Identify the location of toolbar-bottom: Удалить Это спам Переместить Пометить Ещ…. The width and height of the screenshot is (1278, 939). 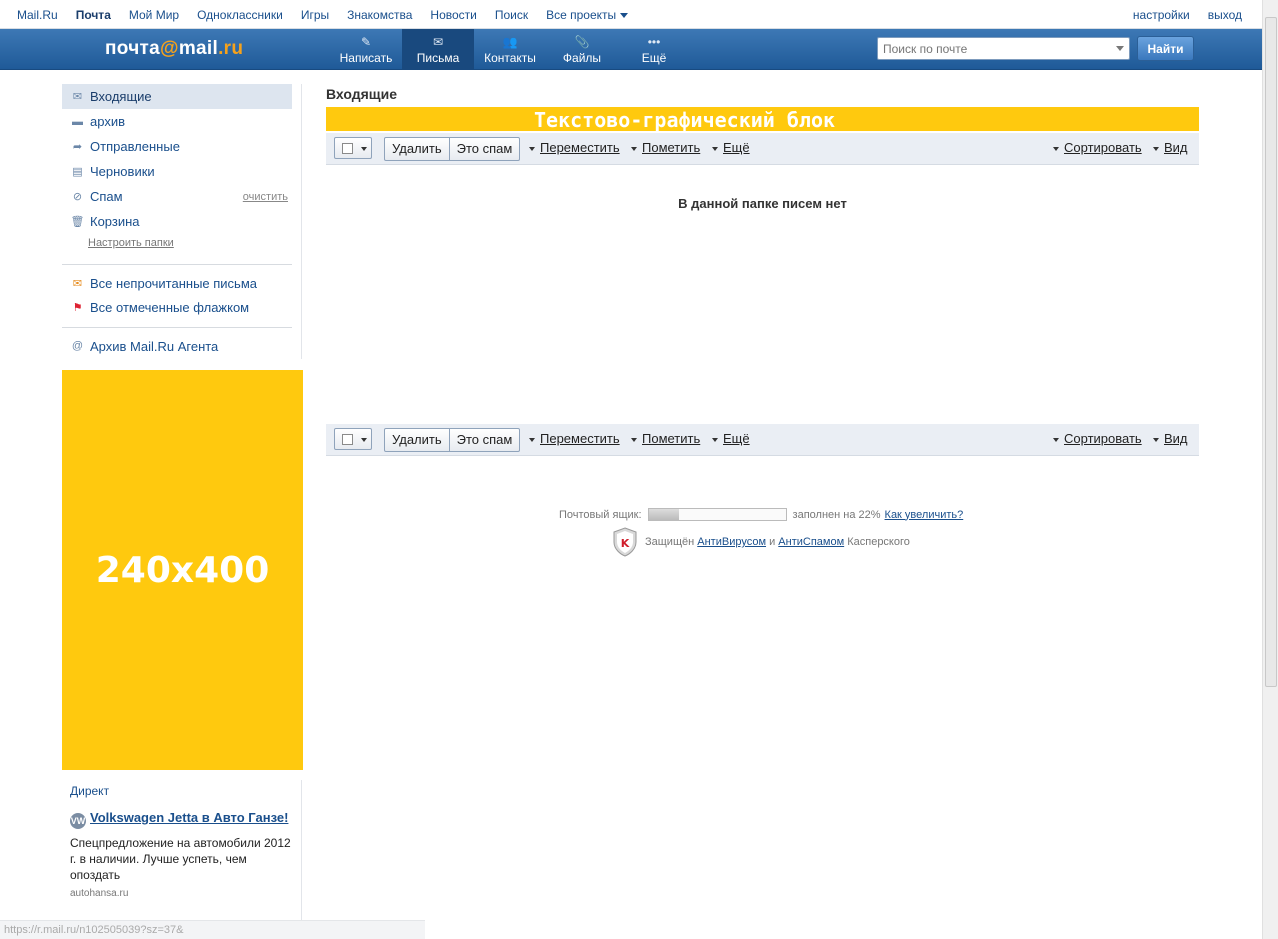
(762, 440).